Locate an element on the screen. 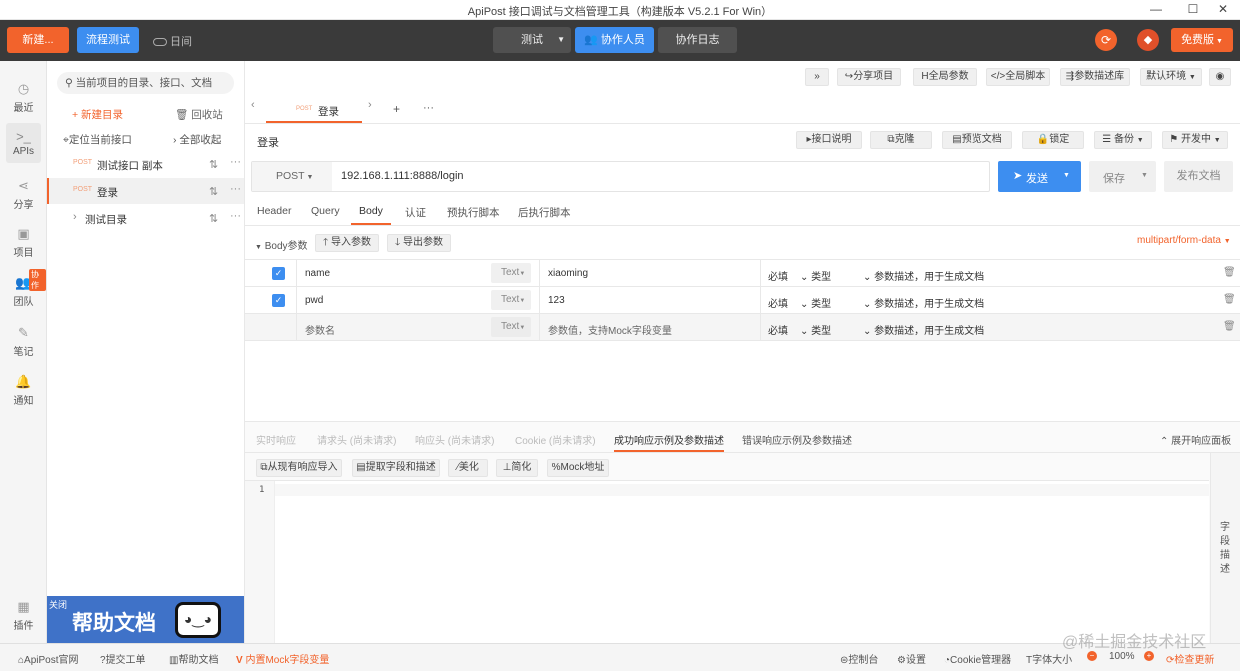 This screenshot has width=1240, height=671. import-params-button: 🡑 导入参数 is located at coordinates (347, 243).